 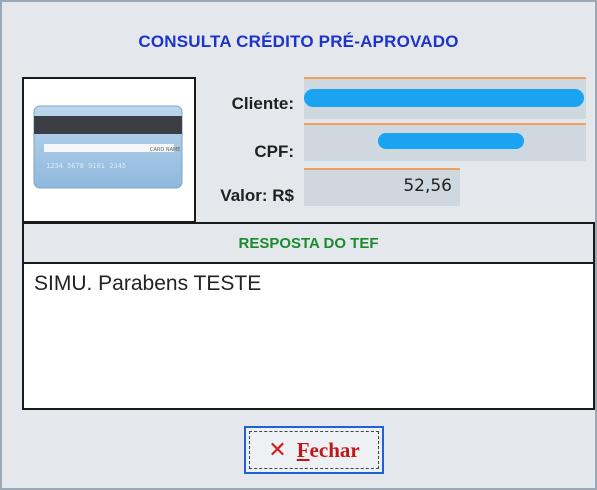 I want to click on close-button: ✕ Fechar, so click(x=314, y=450).